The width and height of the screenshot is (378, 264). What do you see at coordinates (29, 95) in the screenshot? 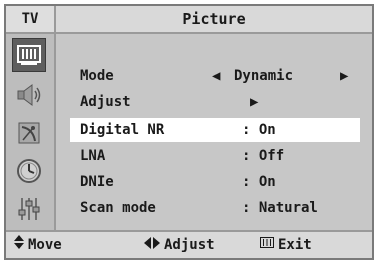
I see `sound-icon` at bounding box center [29, 95].